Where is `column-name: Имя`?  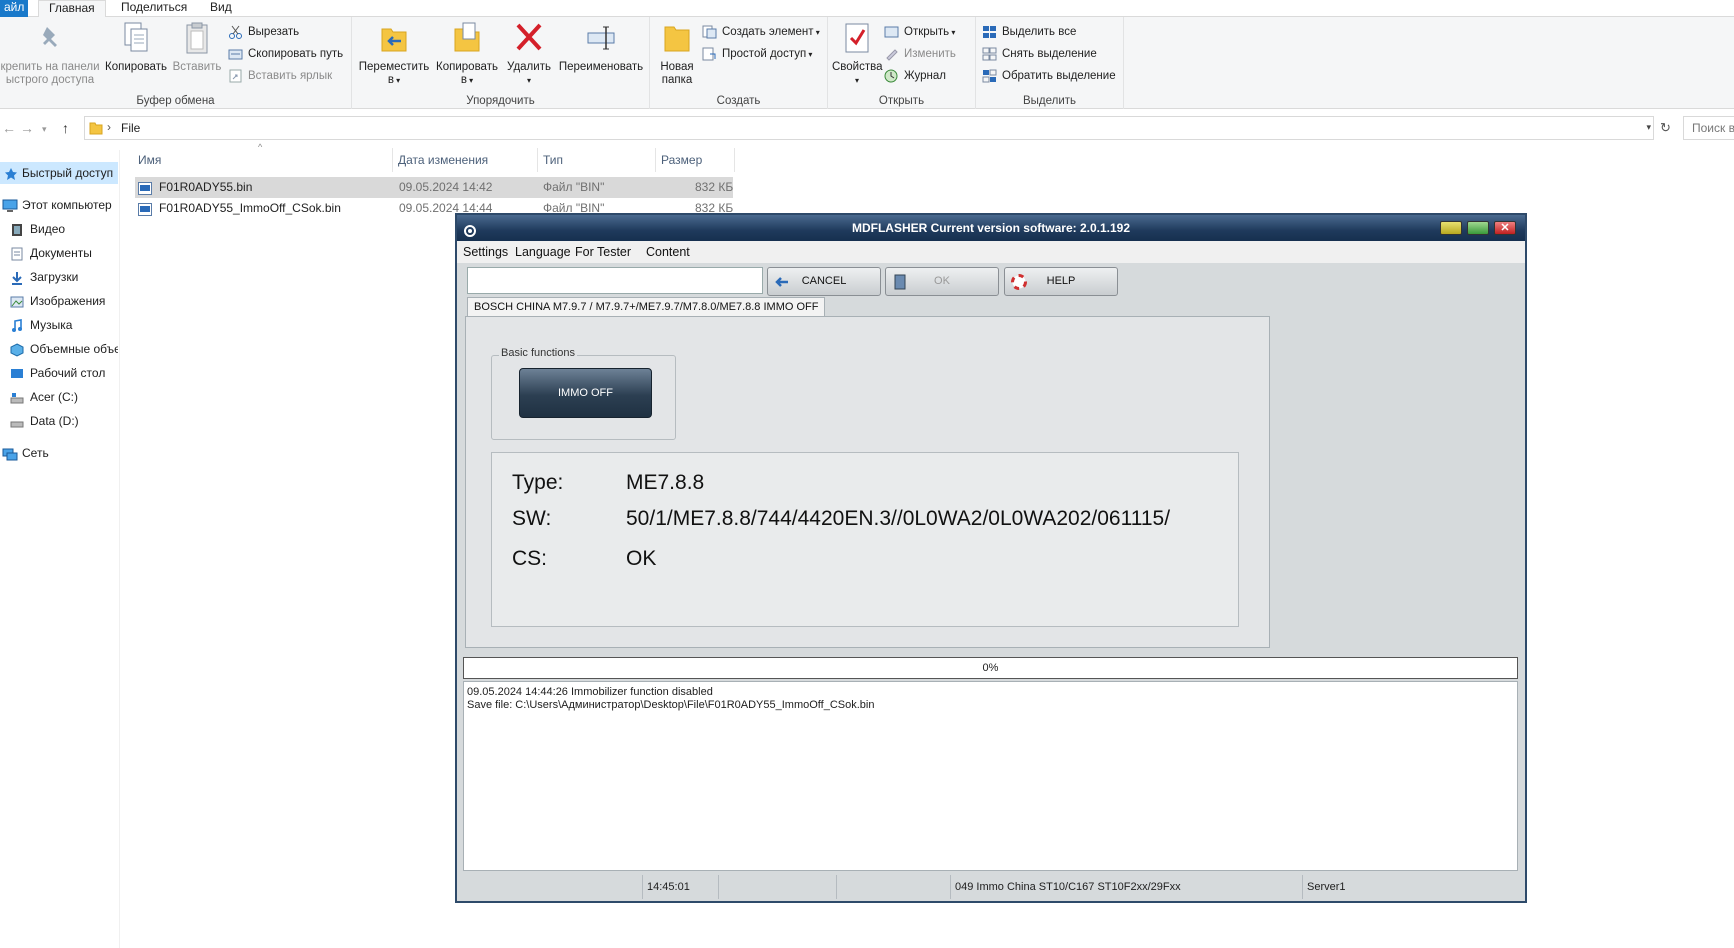 column-name: Имя is located at coordinates (263, 160).